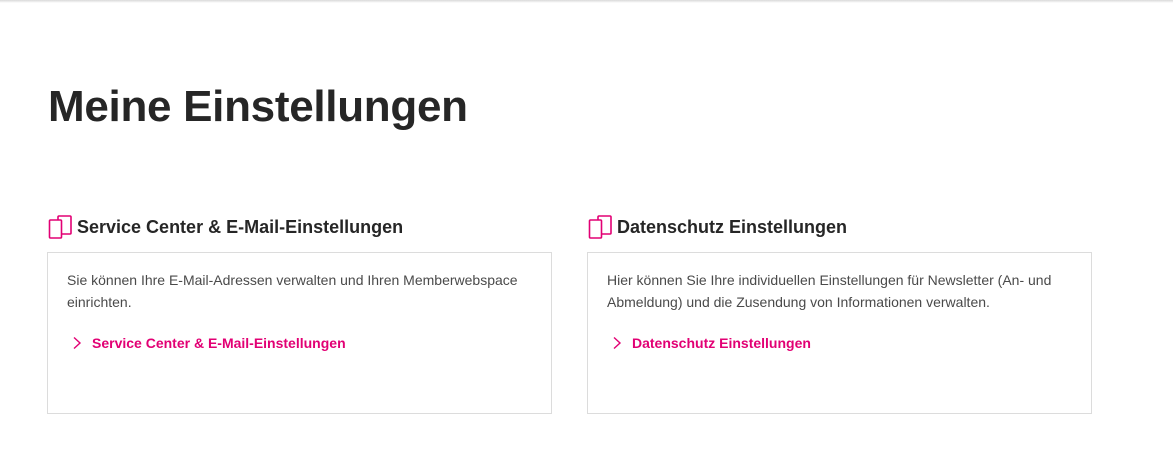 This screenshot has width=1173, height=476. What do you see at coordinates (258, 106) in the screenshot?
I see `page-title: Meine Einstellungen` at bounding box center [258, 106].